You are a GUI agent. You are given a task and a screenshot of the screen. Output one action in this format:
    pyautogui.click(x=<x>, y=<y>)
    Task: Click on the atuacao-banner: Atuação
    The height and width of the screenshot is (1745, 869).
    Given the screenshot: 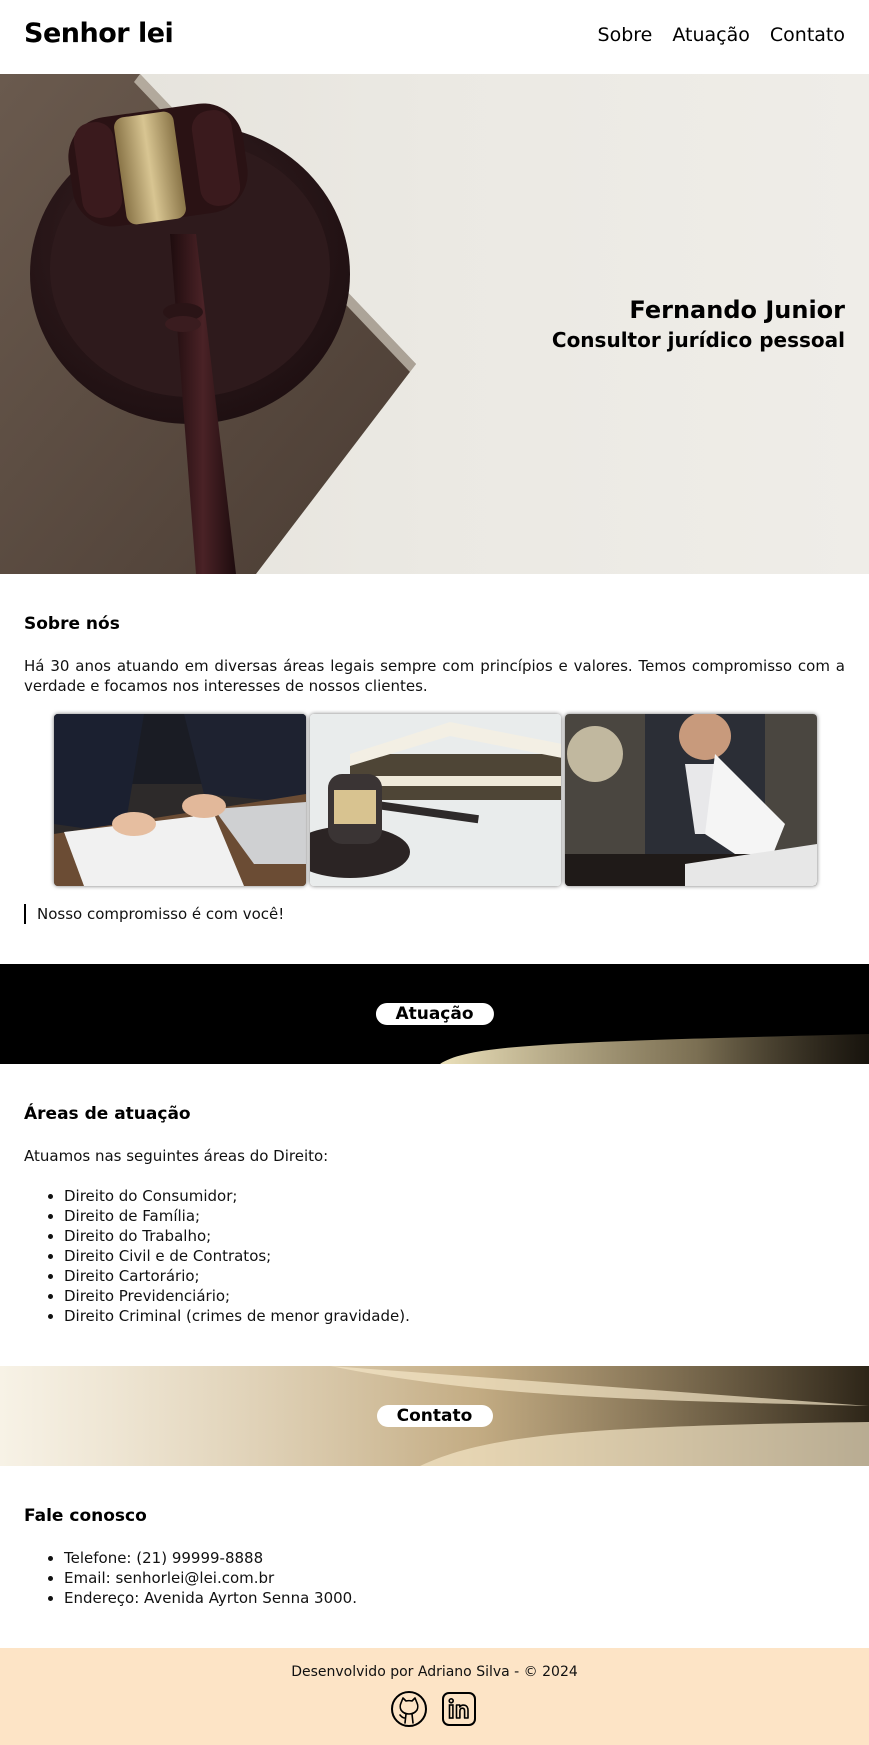 What is the action you would take?
    pyautogui.click(x=434, y=1014)
    